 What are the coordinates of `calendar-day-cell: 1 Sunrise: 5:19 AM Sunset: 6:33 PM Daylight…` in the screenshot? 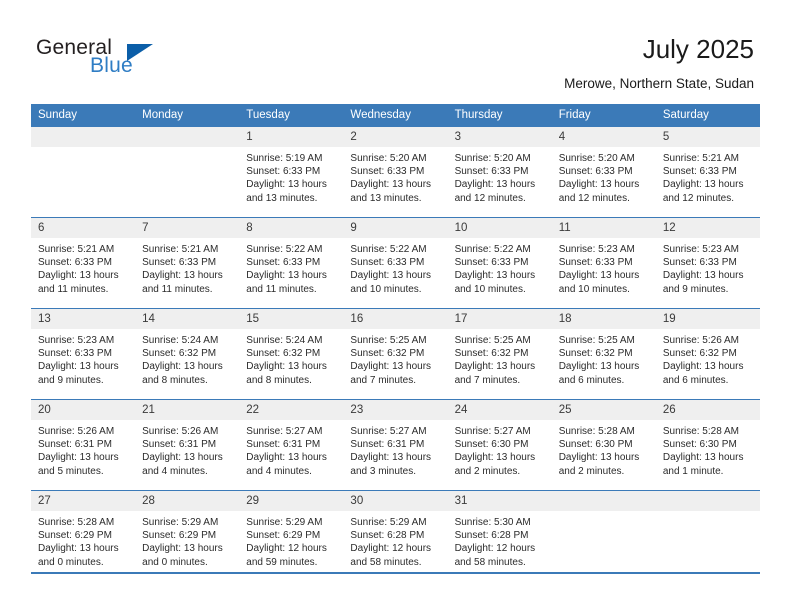 It's located at (291, 172).